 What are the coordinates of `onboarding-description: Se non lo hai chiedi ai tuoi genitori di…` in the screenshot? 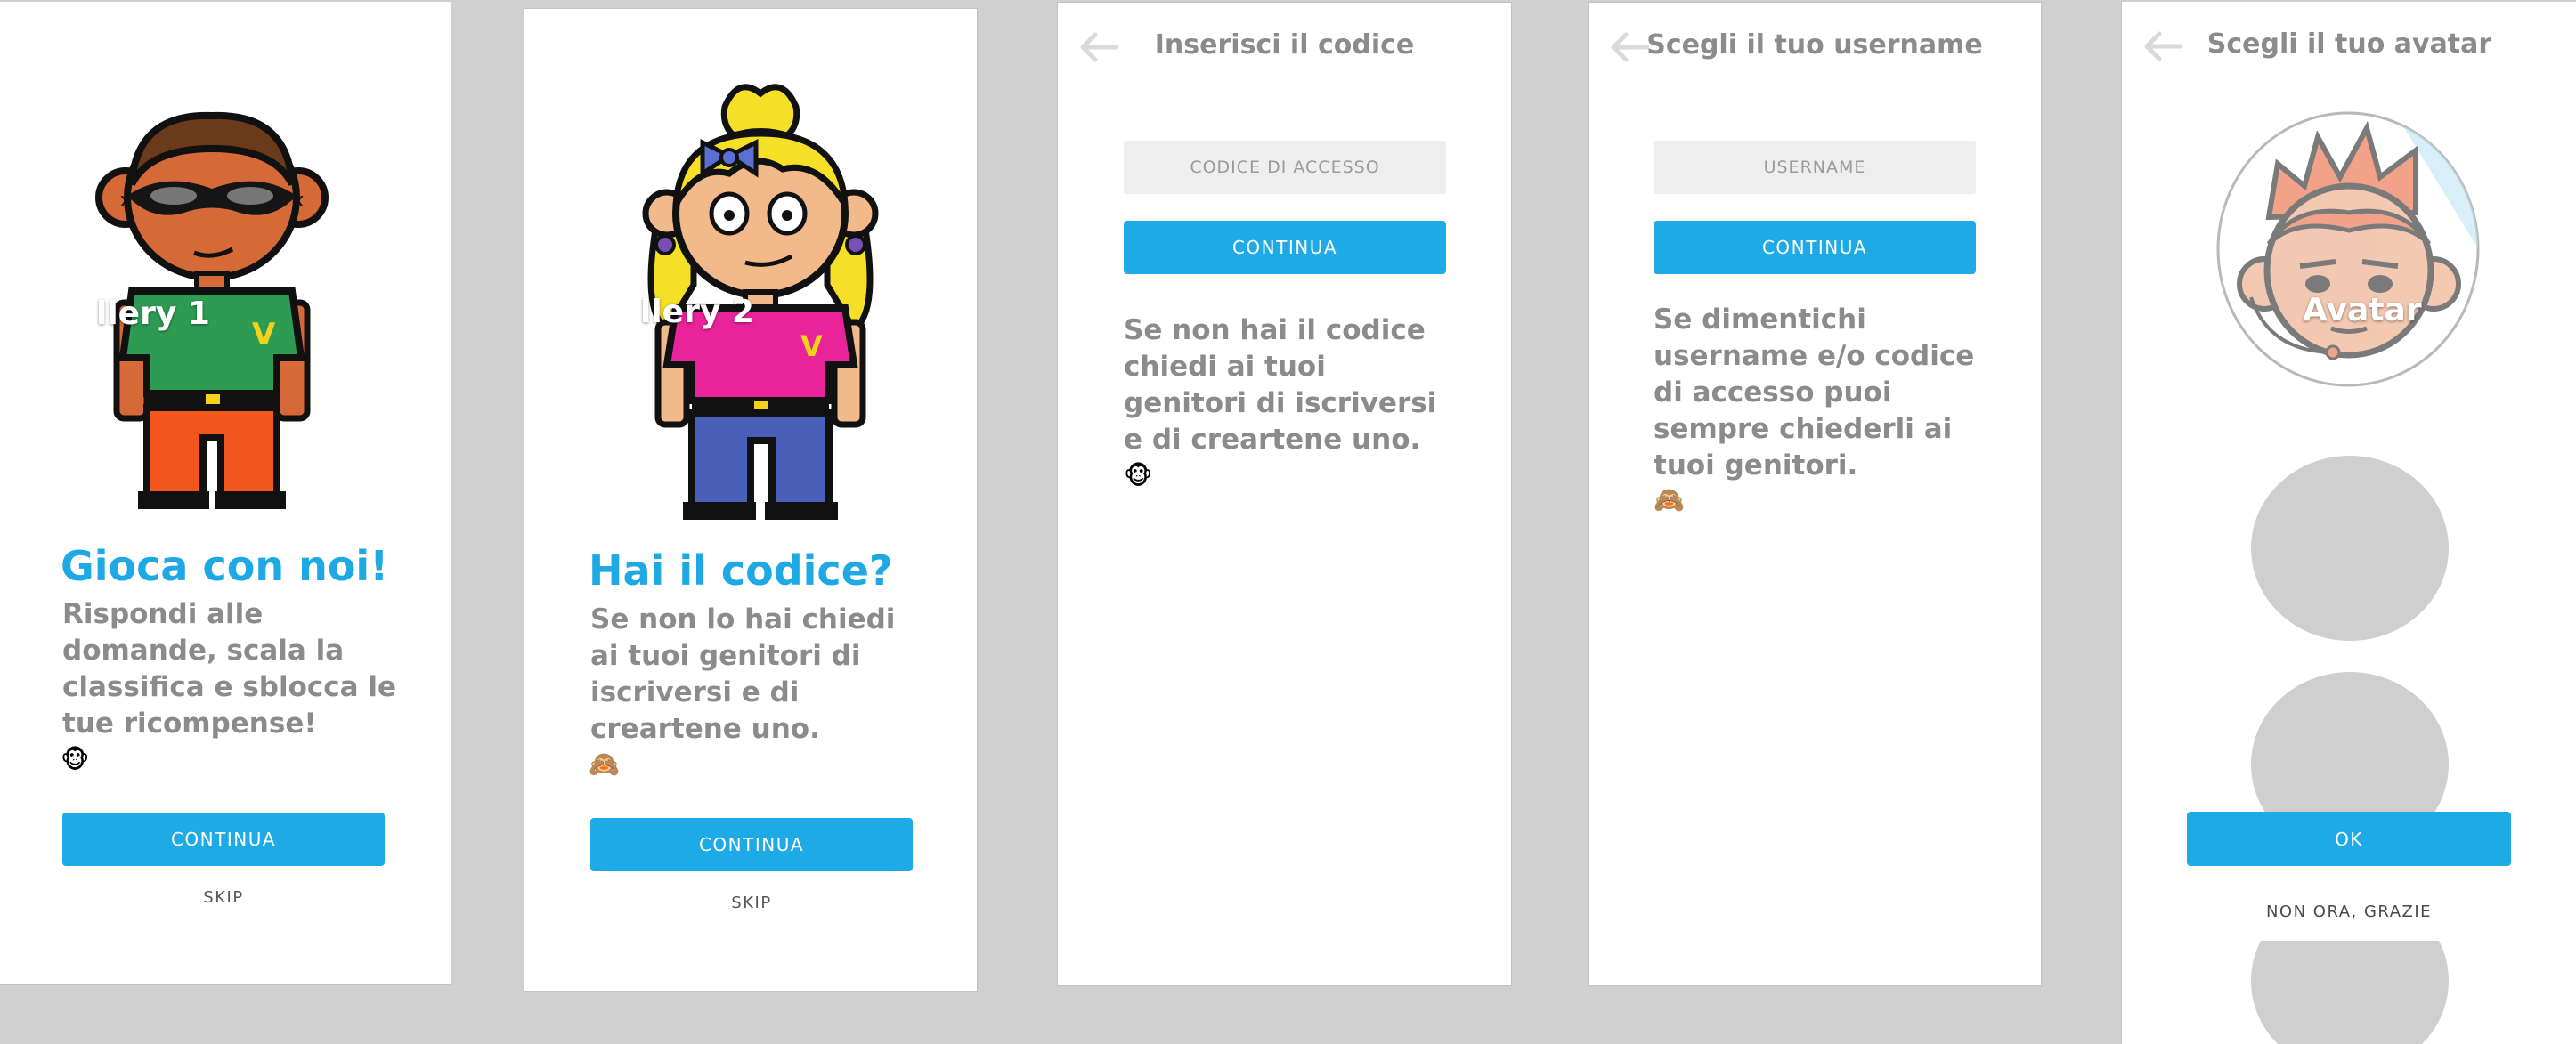 It's located at (743, 674).